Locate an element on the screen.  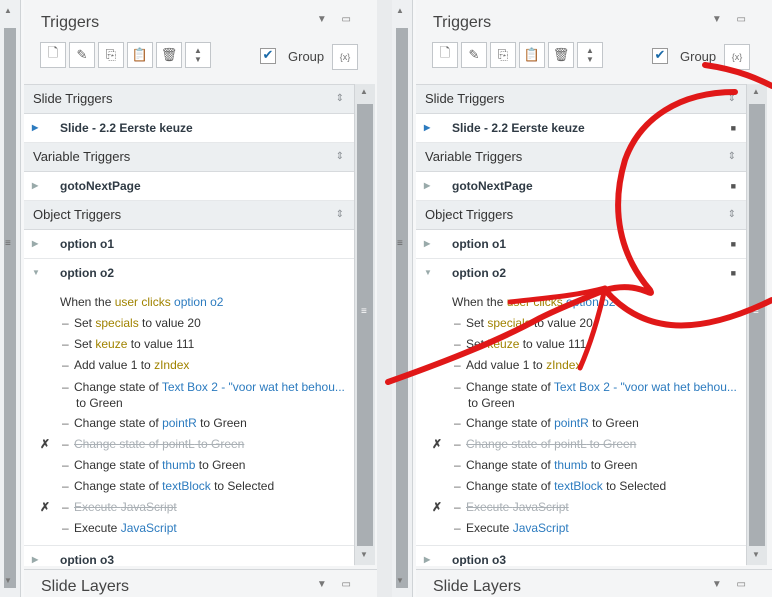
trigger-item-option-o2: ▼ option o2 ■ is located at coordinates (581, 273).